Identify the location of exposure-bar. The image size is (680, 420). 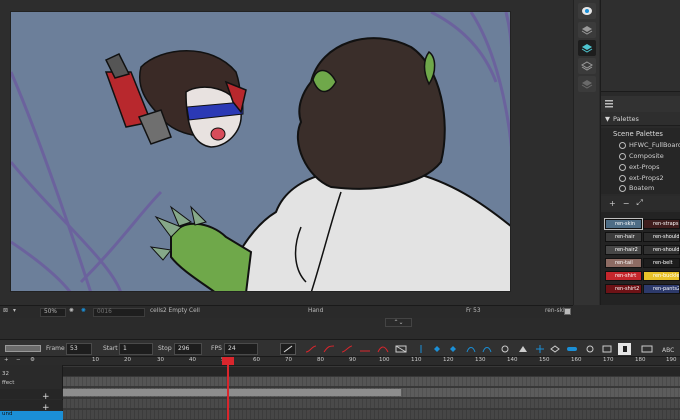
(232, 392).